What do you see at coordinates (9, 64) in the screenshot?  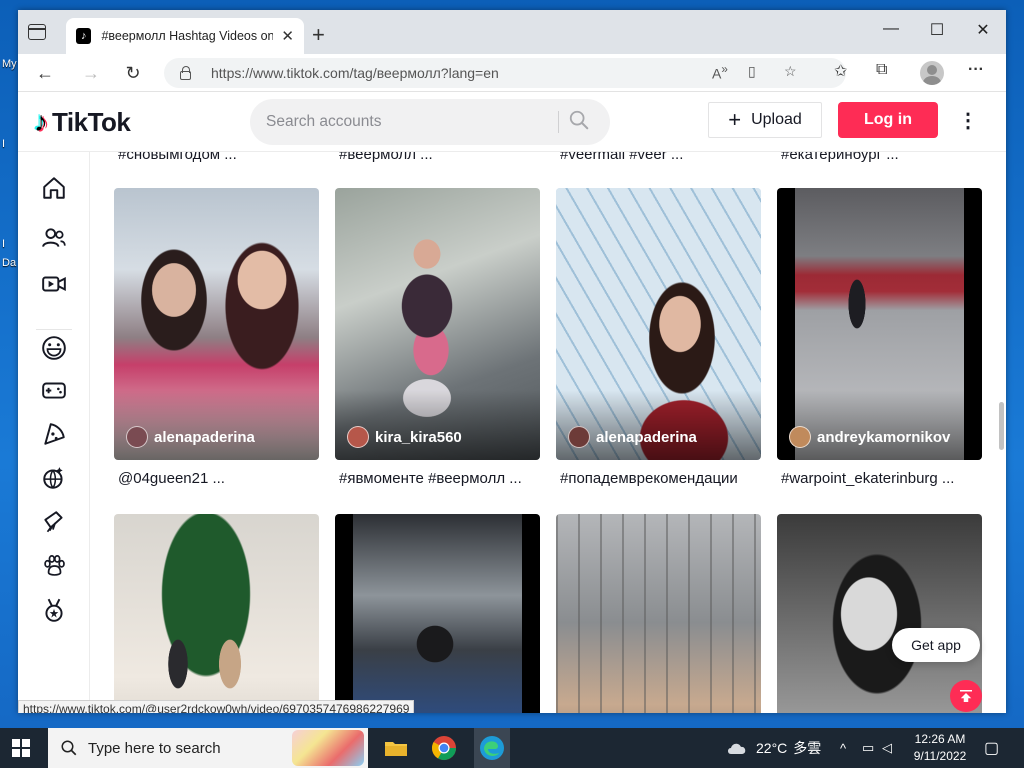 I see `desktop-icon-label: My` at bounding box center [9, 64].